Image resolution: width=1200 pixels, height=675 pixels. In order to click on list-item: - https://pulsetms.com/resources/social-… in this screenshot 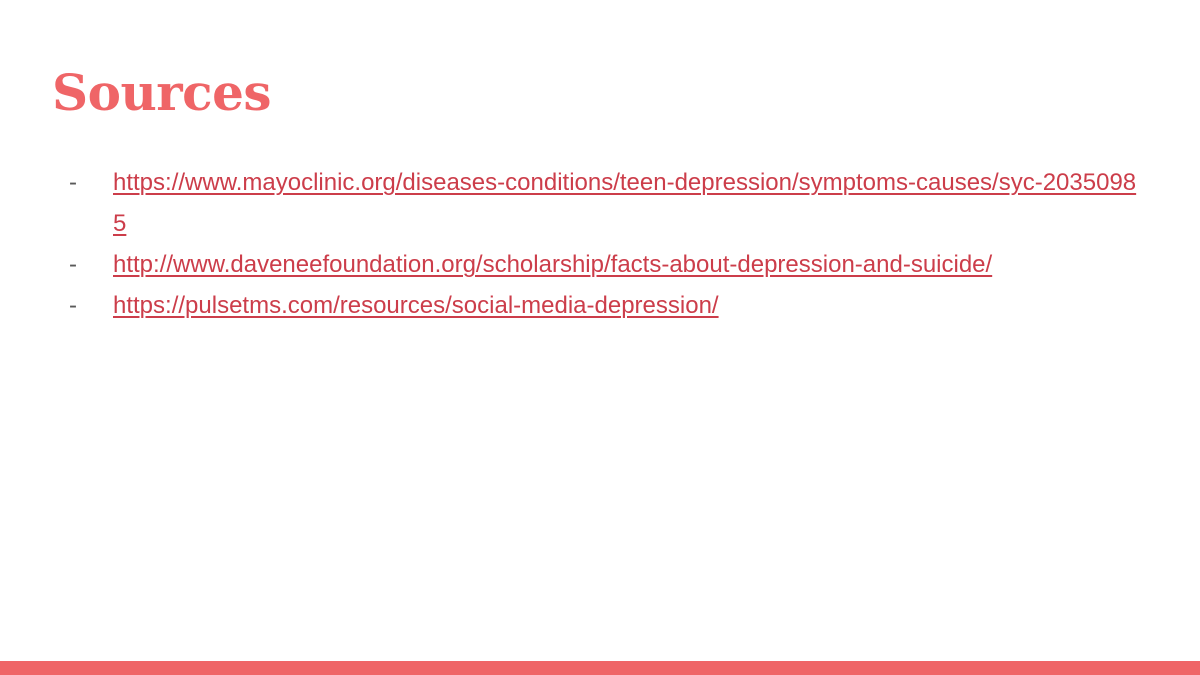, I will do `click(606, 305)`.